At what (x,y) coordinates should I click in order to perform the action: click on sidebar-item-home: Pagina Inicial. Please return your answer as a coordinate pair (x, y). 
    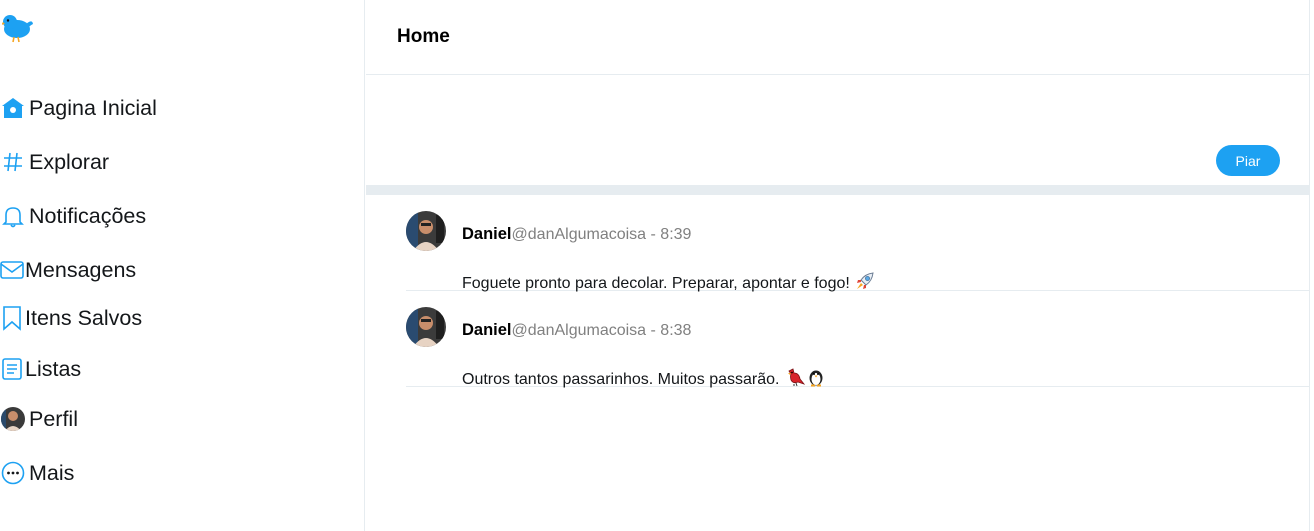
    Looking at the image, I should click on (78, 108).